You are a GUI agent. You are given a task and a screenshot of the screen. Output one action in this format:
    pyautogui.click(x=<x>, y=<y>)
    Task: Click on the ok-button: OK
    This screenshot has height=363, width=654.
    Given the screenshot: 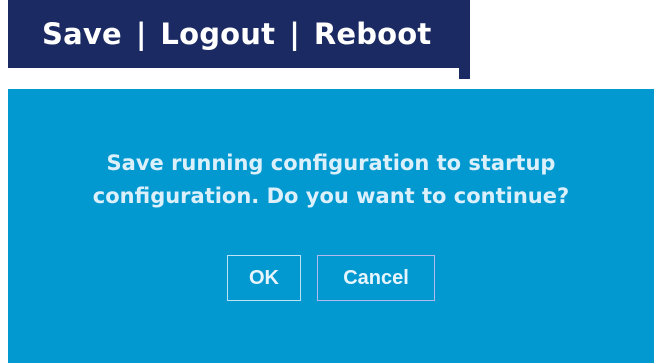 What is the action you would take?
    pyautogui.click(x=264, y=278)
    